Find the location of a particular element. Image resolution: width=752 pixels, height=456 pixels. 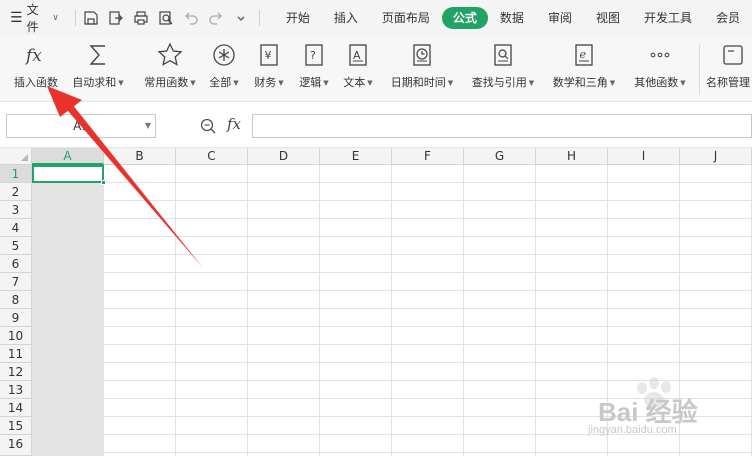

all-functions-button: 全部 ▼ is located at coordinates (224, 69).